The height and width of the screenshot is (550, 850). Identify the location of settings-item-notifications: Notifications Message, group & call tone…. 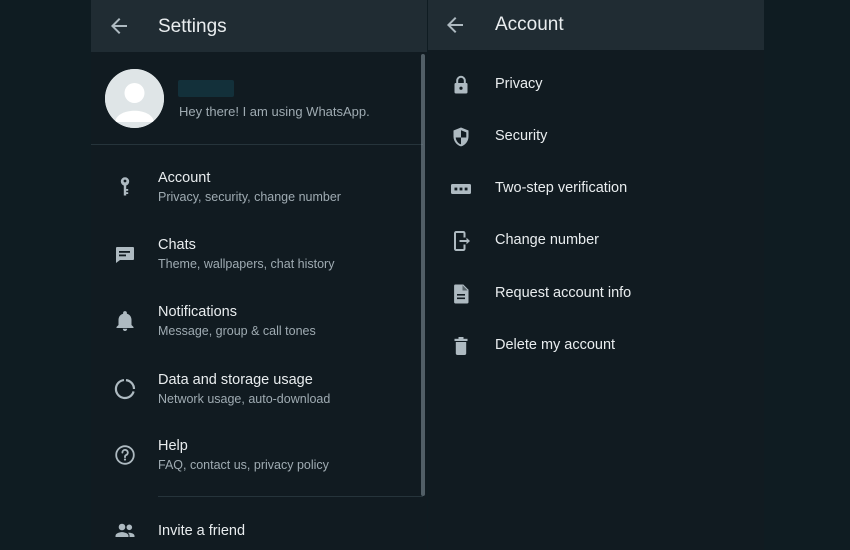
(256, 321).